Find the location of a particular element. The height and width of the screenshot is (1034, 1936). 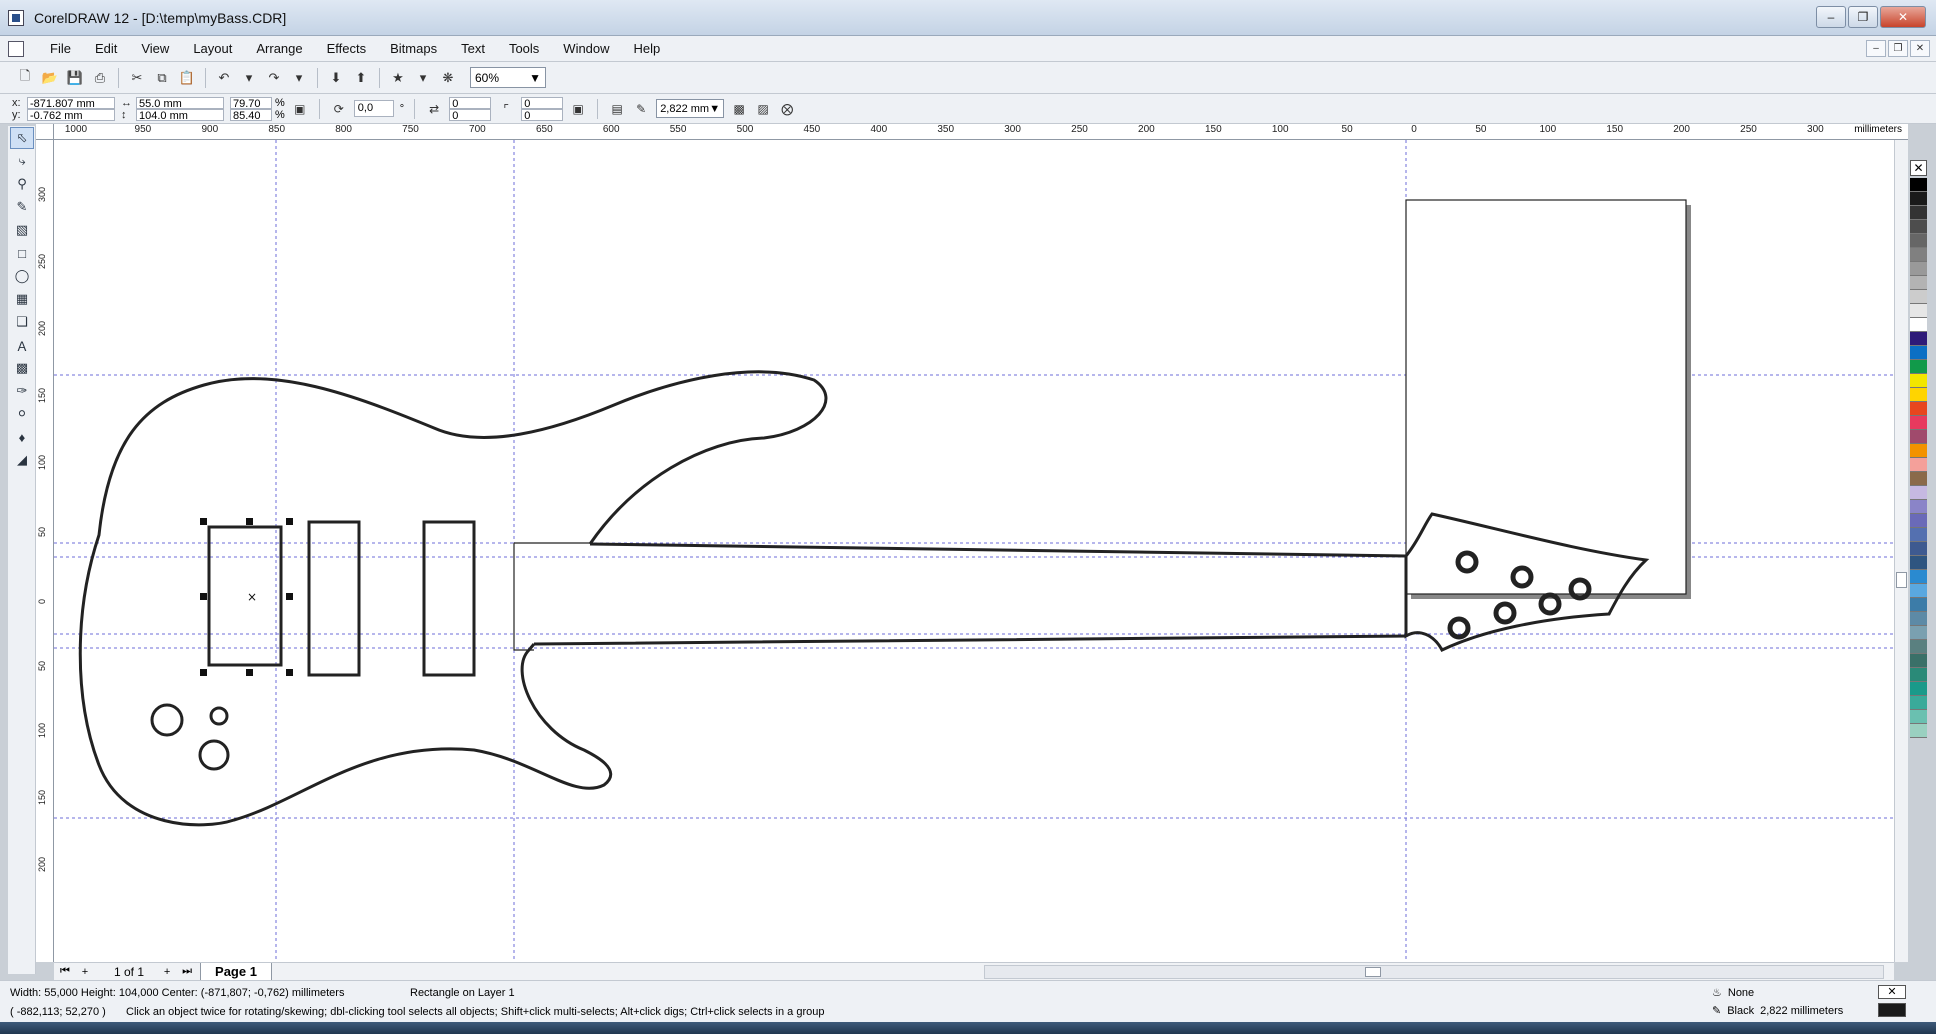

outline-tool-icon: ⚪ is located at coordinates (22, 414).